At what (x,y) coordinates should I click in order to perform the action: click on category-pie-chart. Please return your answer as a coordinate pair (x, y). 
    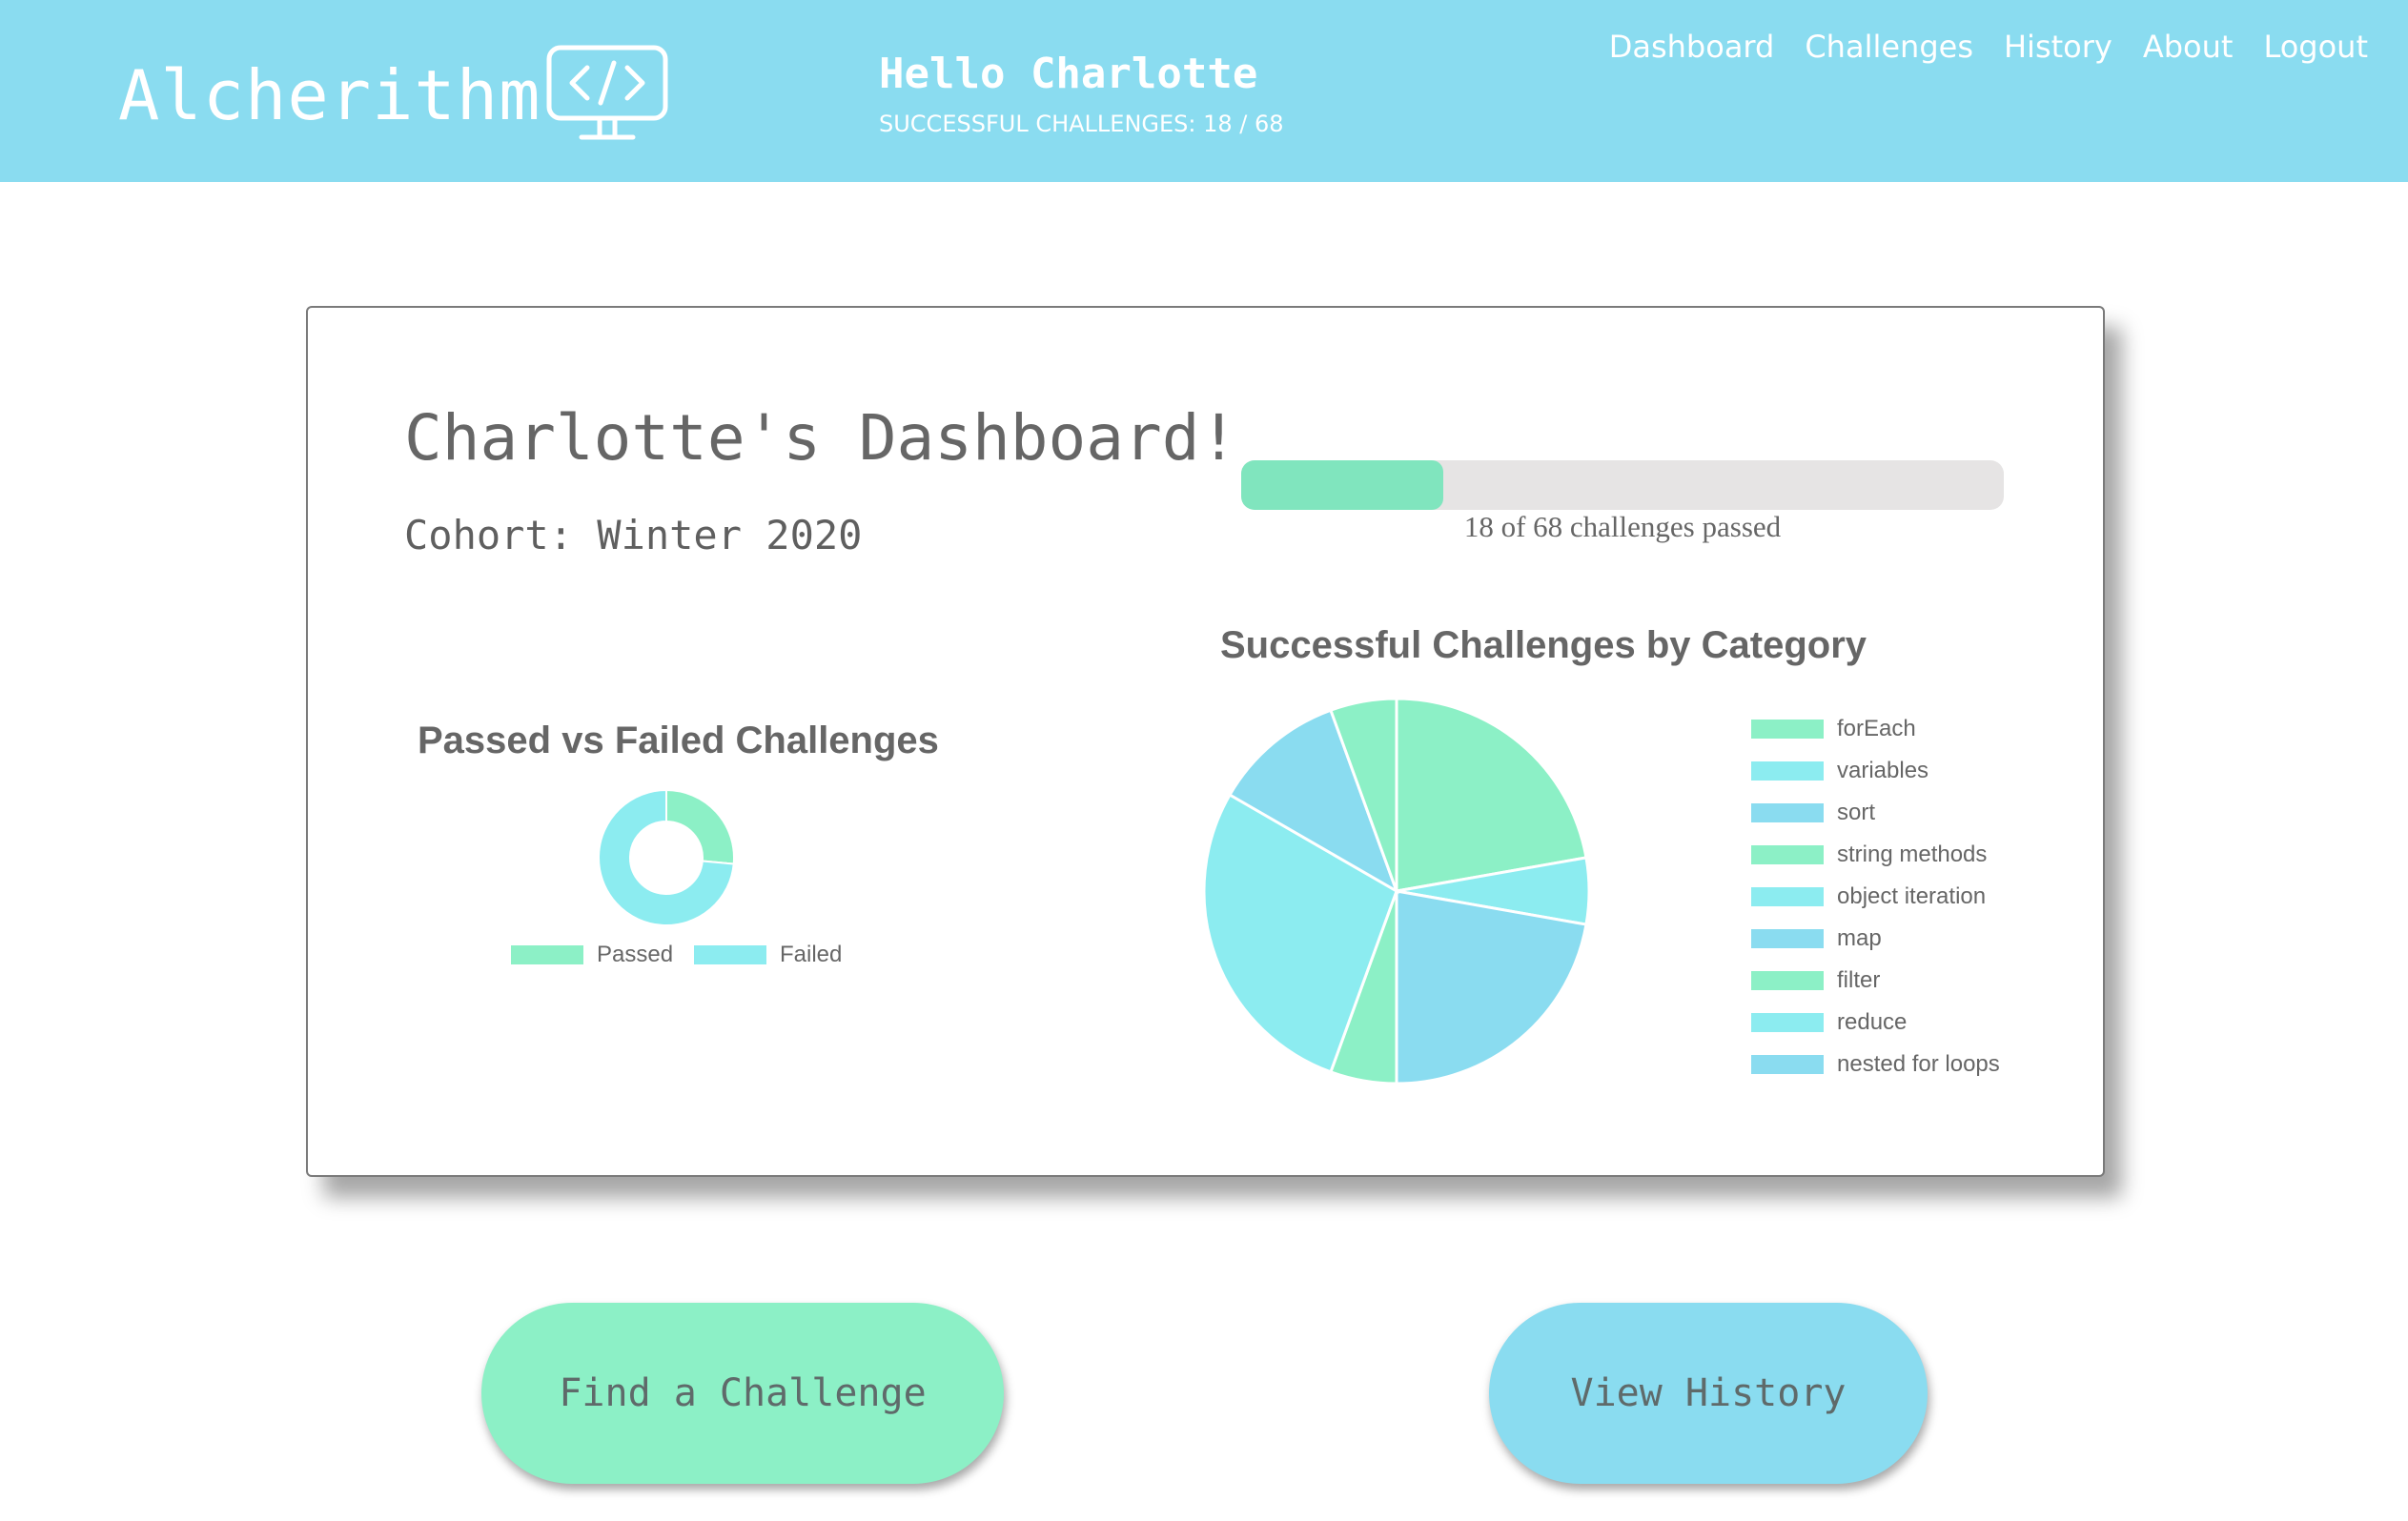
    Looking at the image, I should click on (1396, 891).